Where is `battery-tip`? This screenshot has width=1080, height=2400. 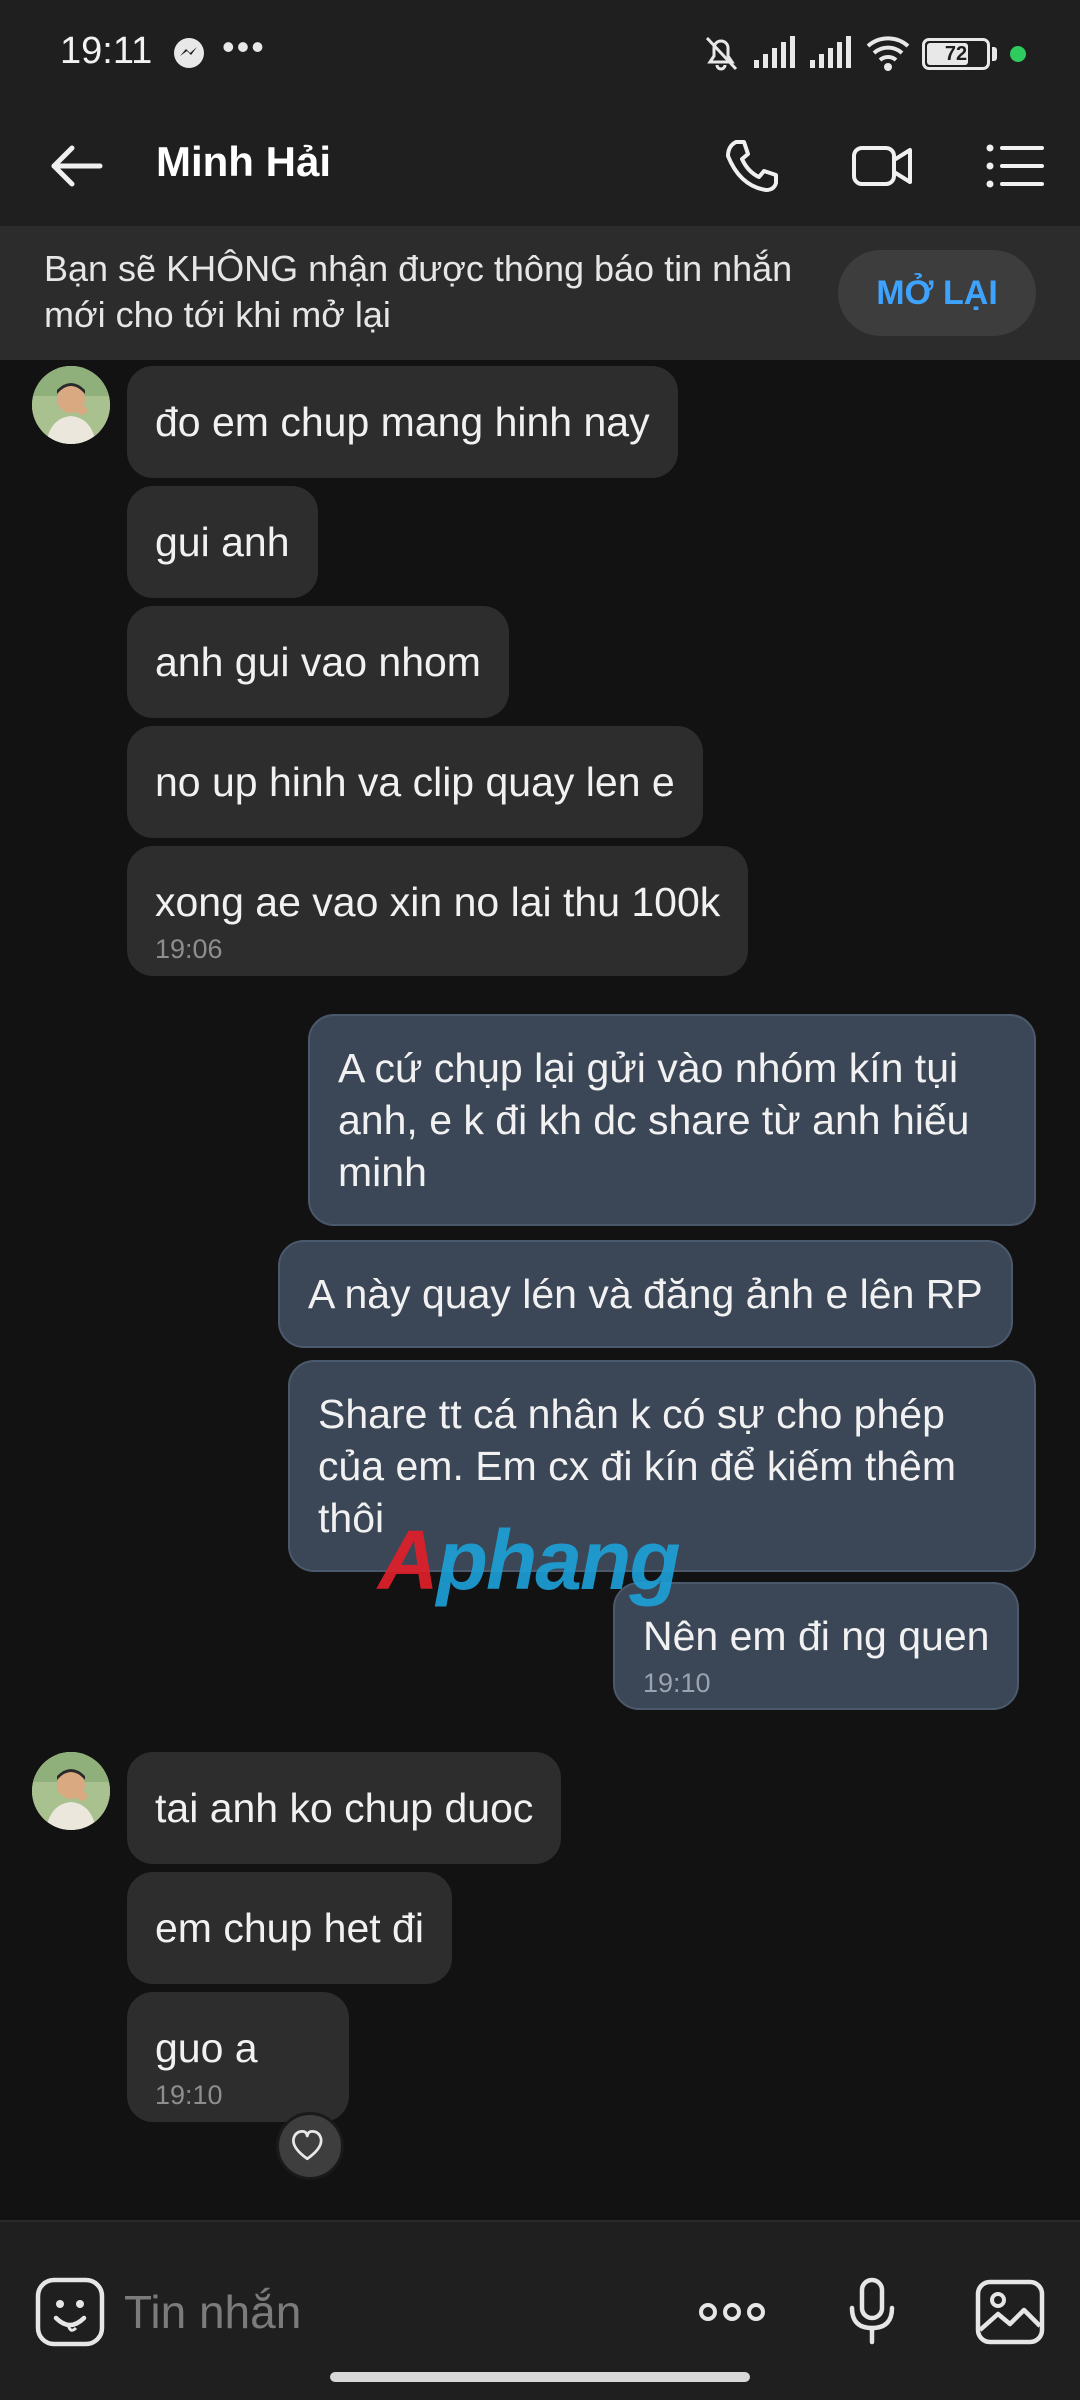 battery-tip is located at coordinates (994, 54).